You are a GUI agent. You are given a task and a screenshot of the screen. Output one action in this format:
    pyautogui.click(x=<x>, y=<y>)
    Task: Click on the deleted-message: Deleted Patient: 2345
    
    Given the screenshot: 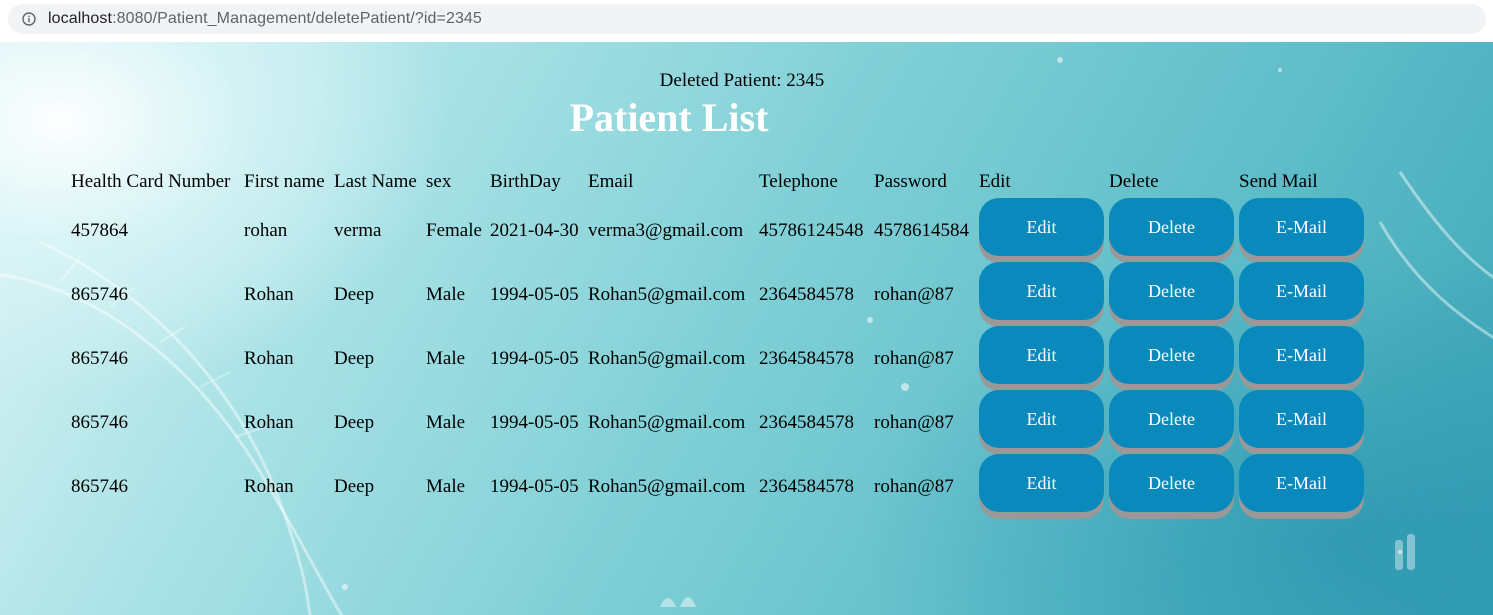 What is the action you would take?
    pyautogui.click(x=742, y=80)
    